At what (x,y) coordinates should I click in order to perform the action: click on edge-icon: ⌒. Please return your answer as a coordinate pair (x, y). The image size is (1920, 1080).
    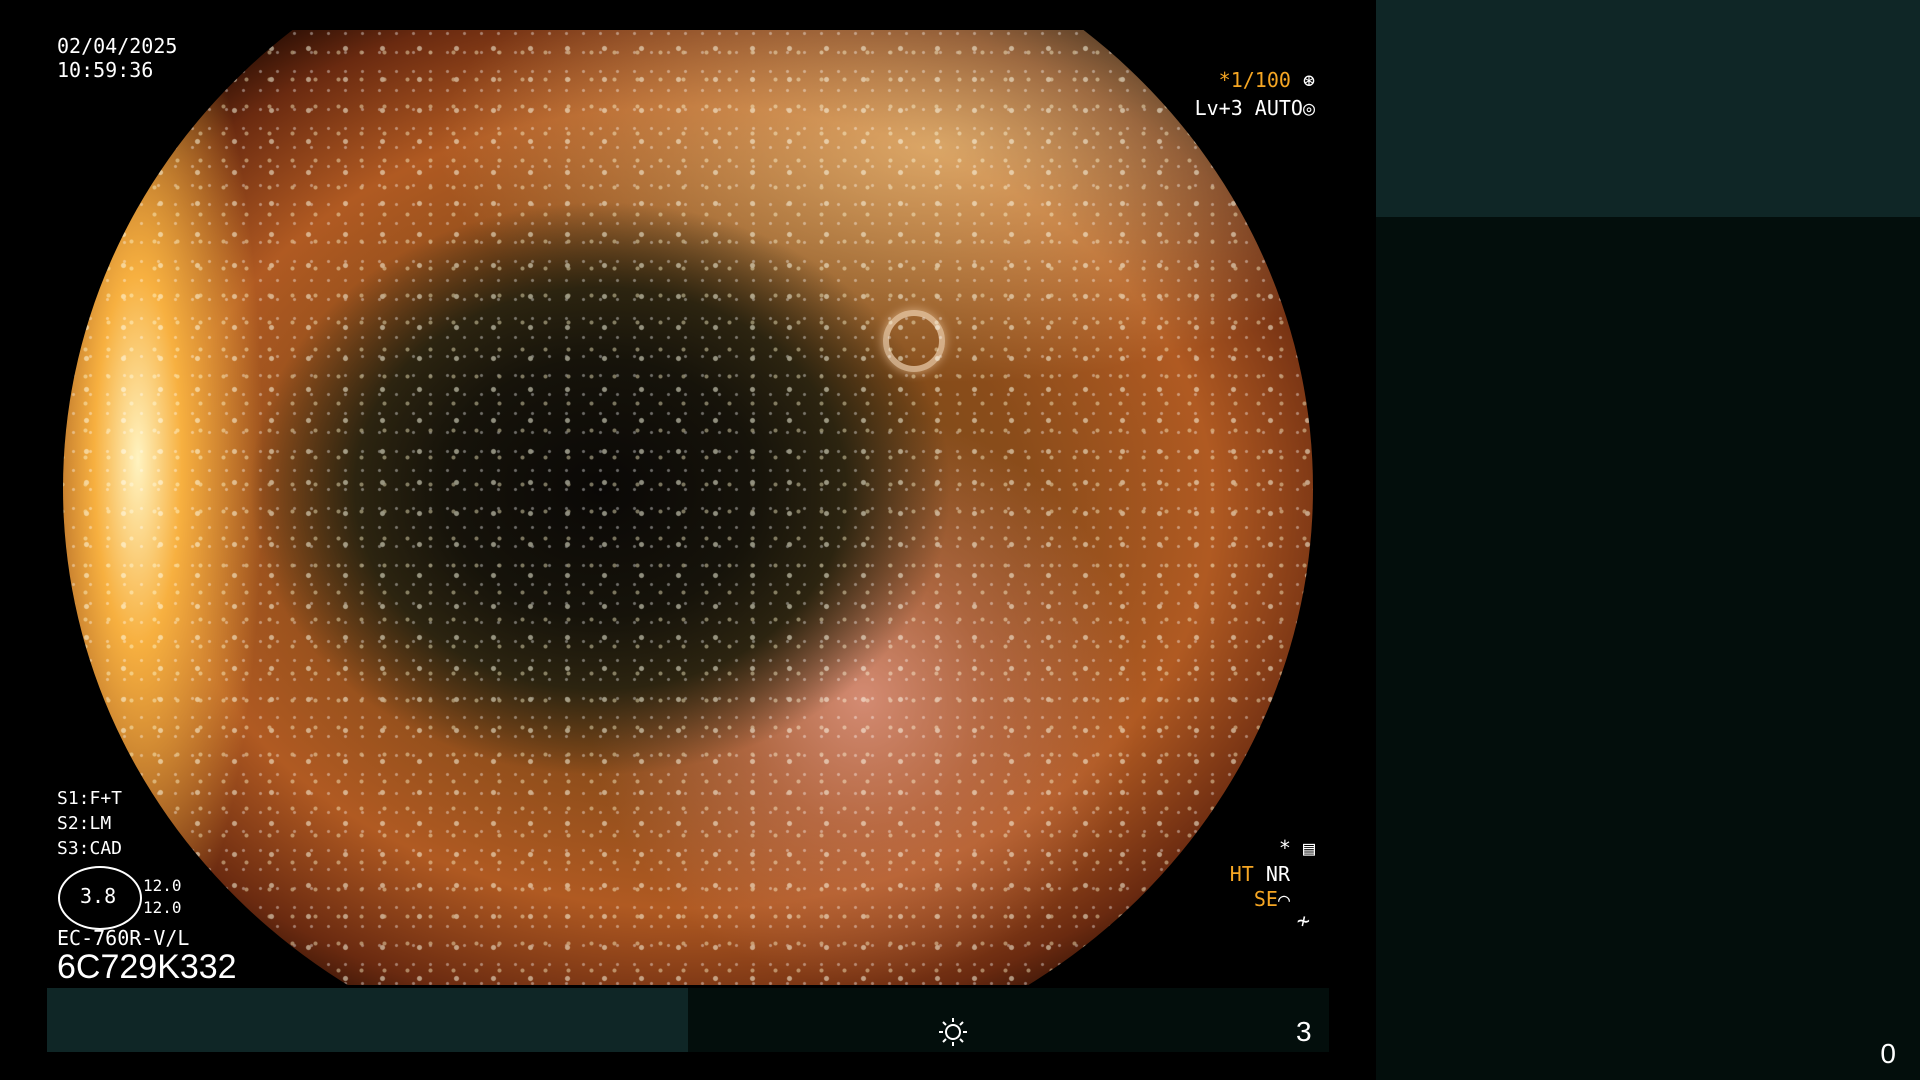
    Looking at the image, I should click on (1283, 899).